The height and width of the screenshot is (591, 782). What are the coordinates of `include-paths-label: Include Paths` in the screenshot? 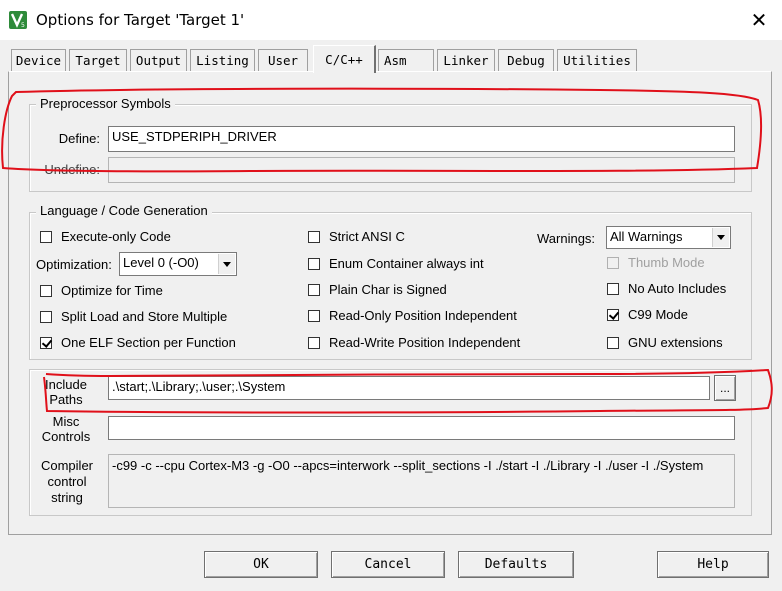 It's located at (66, 392).